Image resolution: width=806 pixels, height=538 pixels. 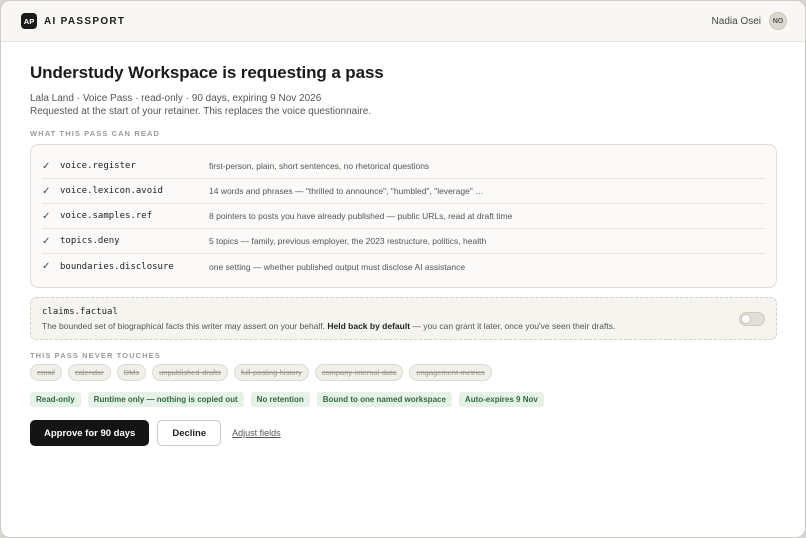 What do you see at coordinates (85, 21) in the screenshot?
I see `app-name: AI PASSPORT` at bounding box center [85, 21].